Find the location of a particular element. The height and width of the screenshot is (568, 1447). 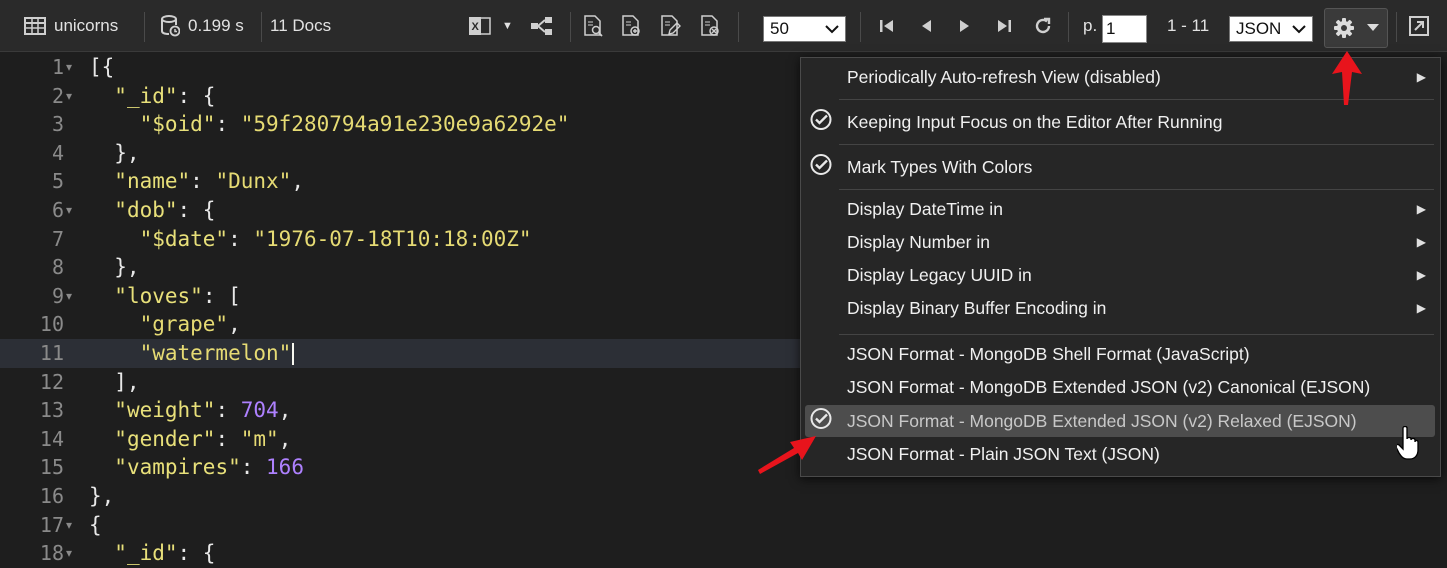

hand-pointer-cursor-icon is located at coordinates (1408, 443).